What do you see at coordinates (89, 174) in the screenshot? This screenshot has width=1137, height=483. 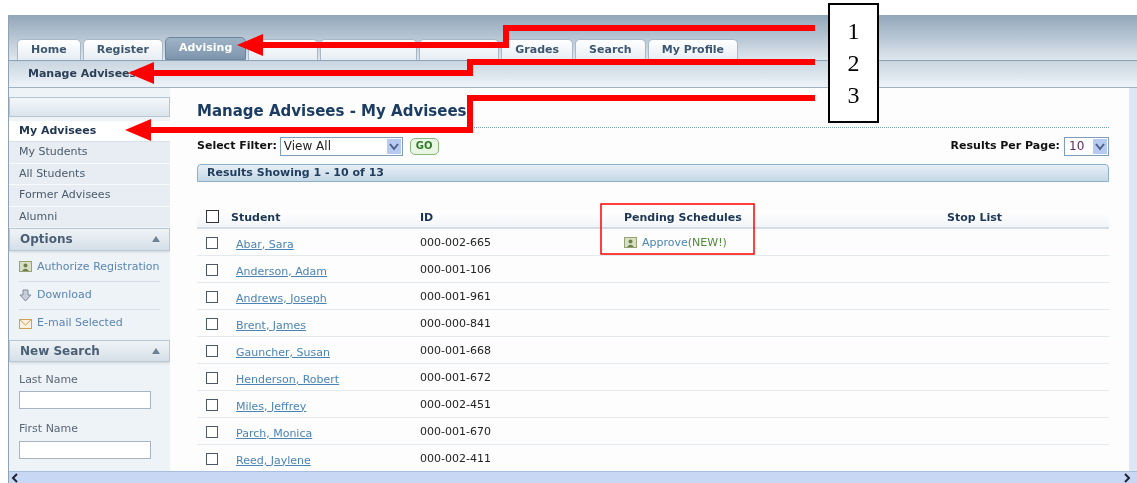 I see `sidebar-item: All Students` at bounding box center [89, 174].